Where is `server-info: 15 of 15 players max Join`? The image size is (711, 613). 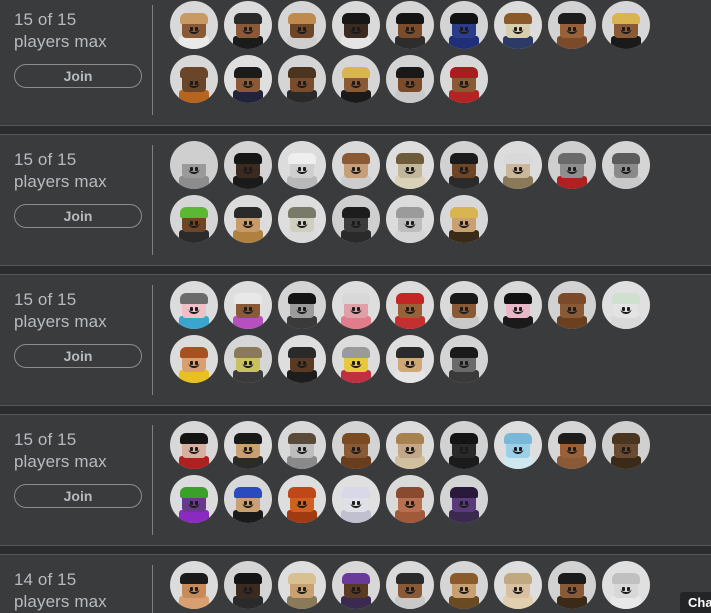 server-info: 15 of 15 players max Join is located at coordinates (76, 461).